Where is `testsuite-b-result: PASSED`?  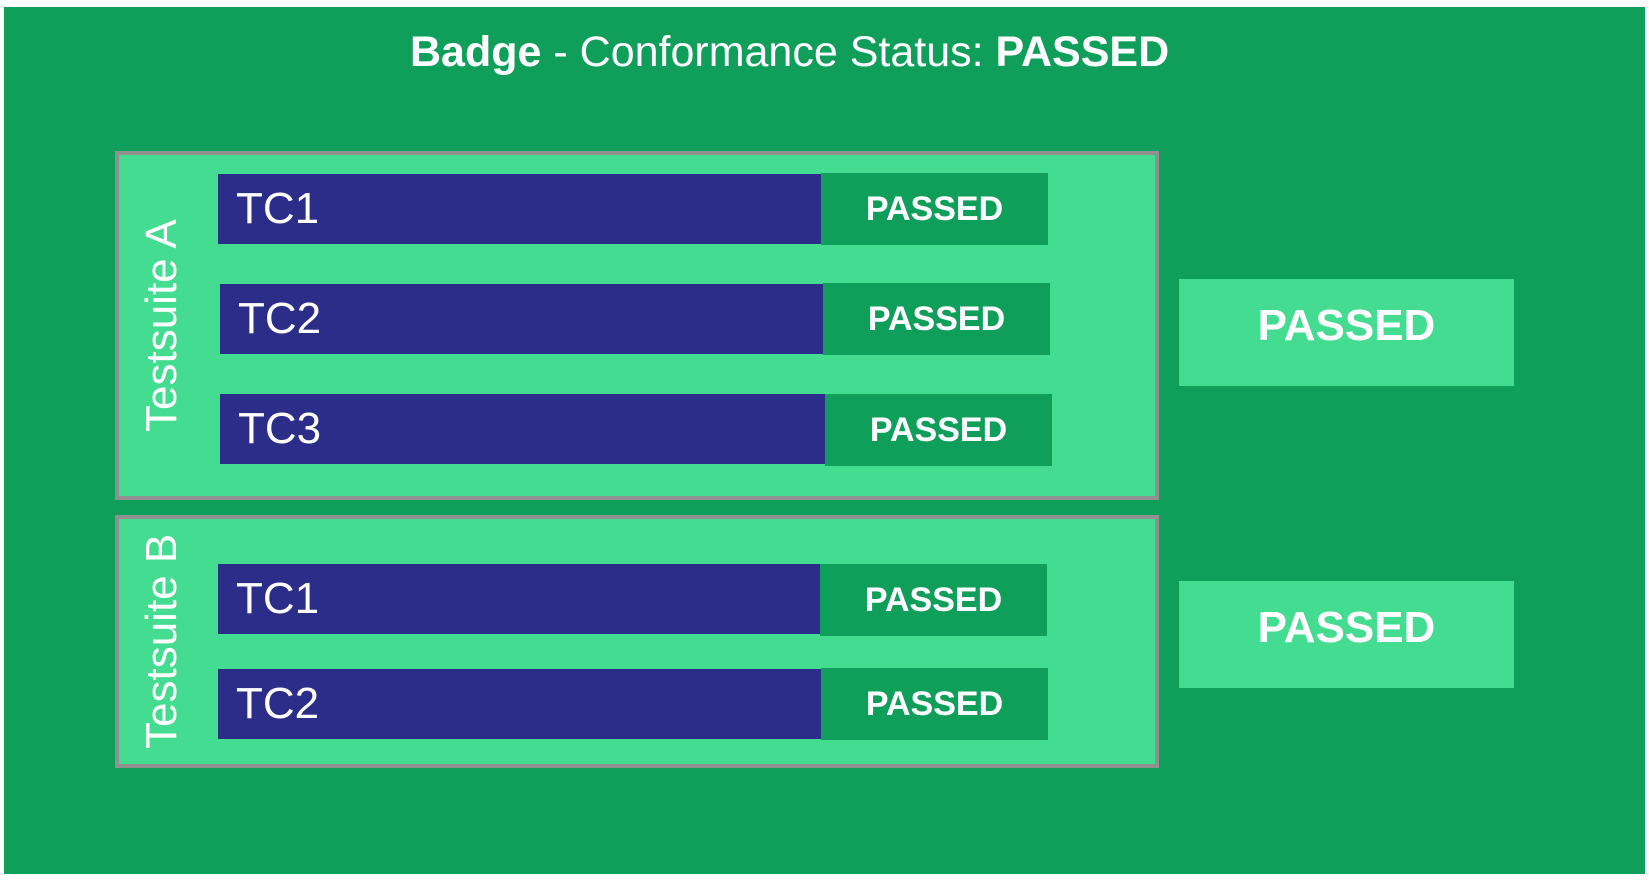 testsuite-b-result: PASSED is located at coordinates (1346, 634).